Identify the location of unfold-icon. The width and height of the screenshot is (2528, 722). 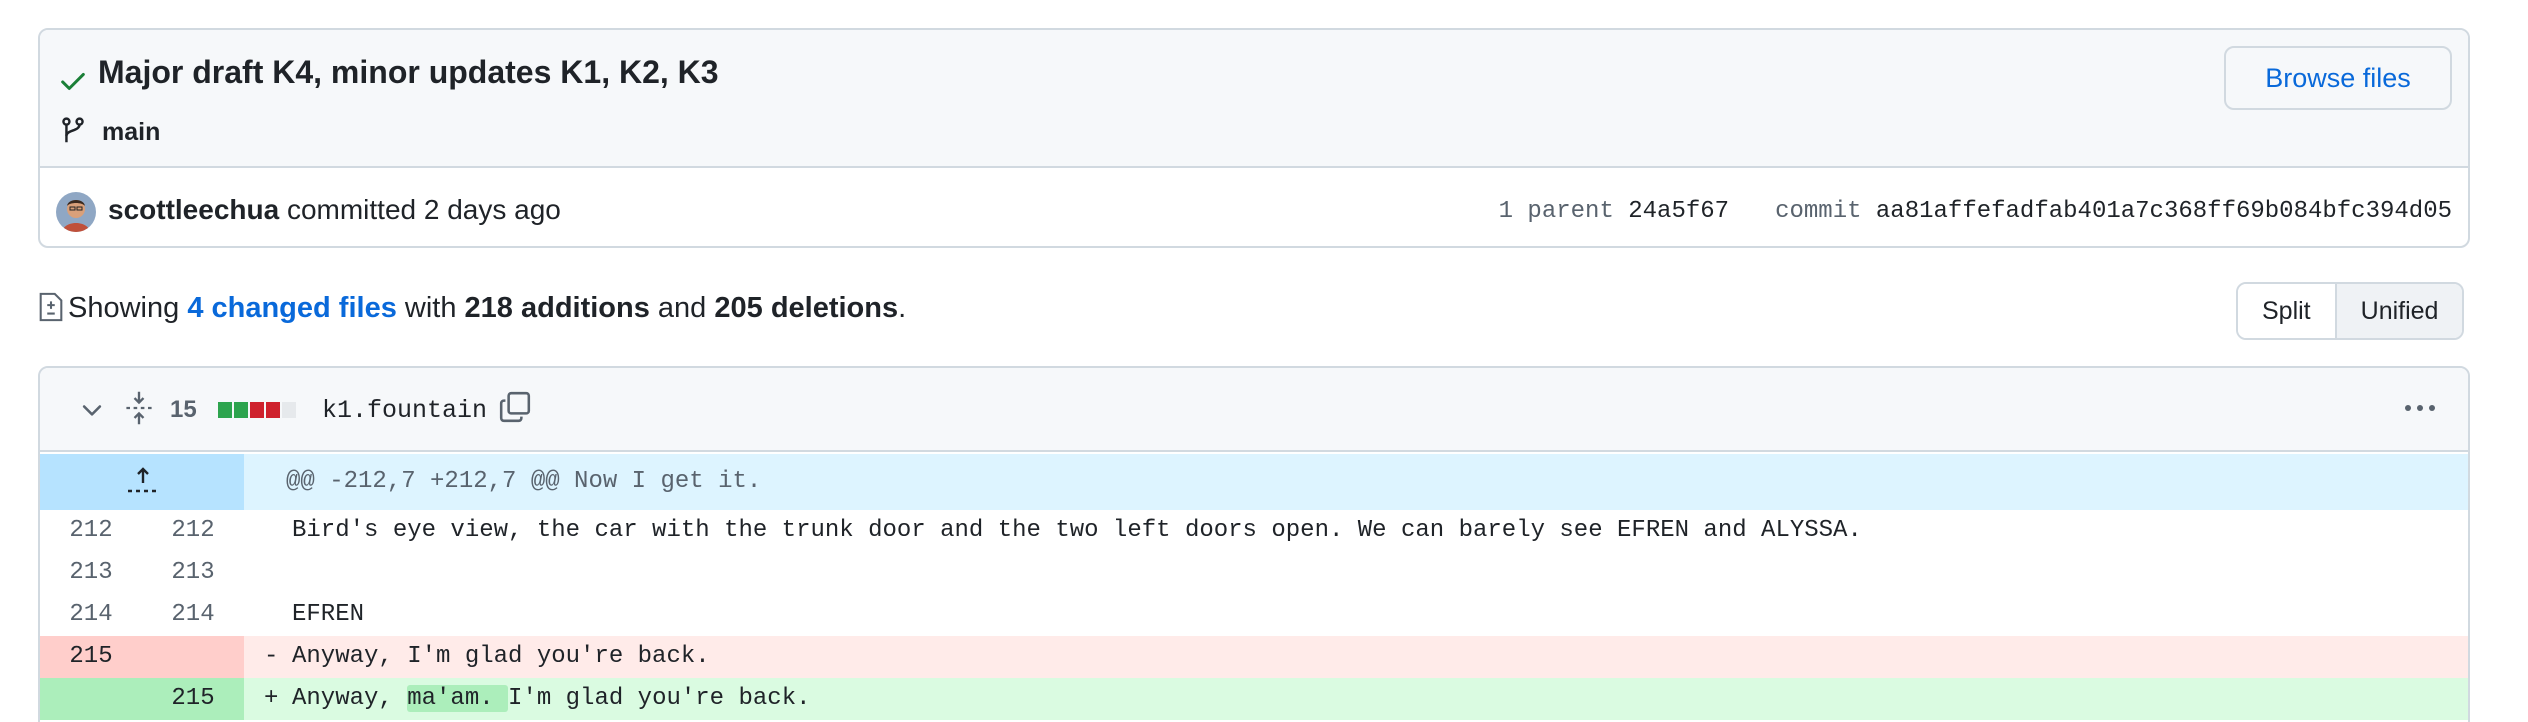
(139, 408).